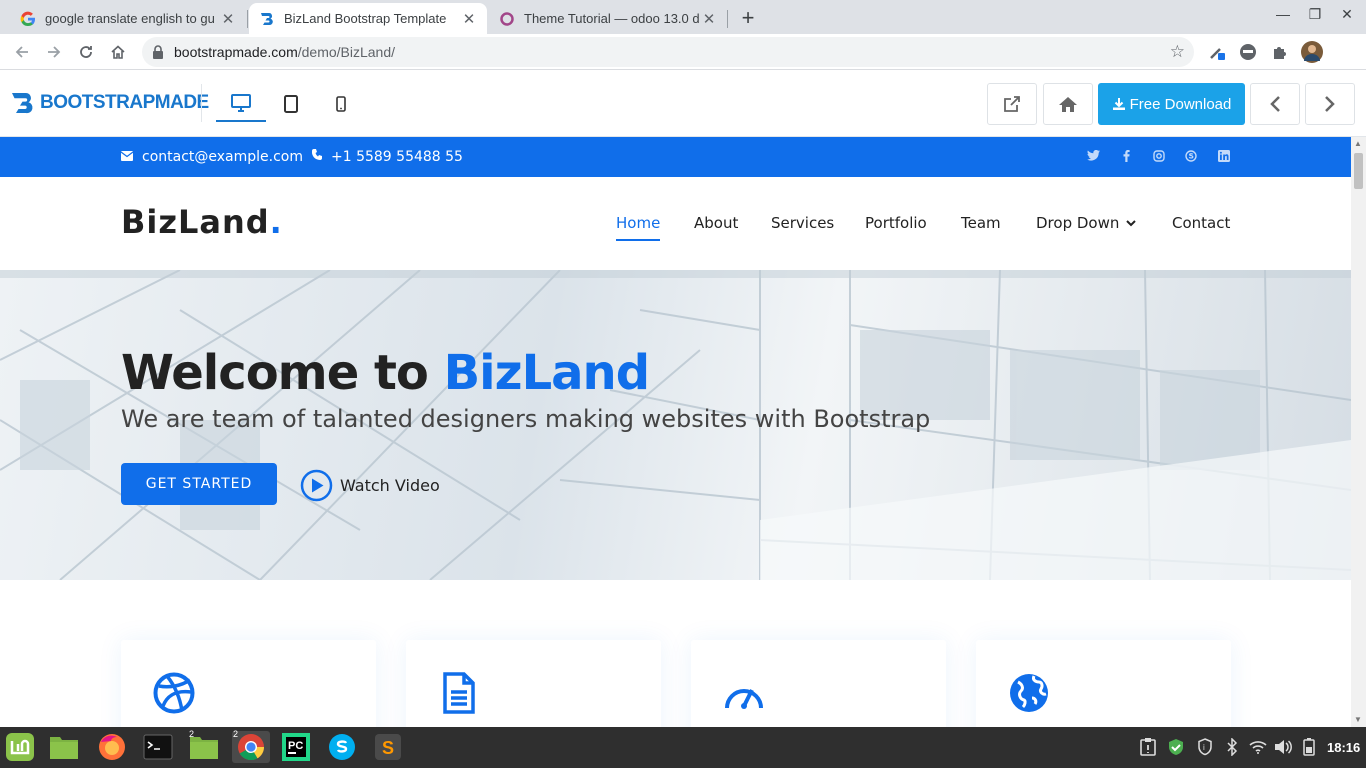 The image size is (1366, 768). Describe the element at coordinates (112, 747) in the screenshot. I see `firefox-icon` at that location.